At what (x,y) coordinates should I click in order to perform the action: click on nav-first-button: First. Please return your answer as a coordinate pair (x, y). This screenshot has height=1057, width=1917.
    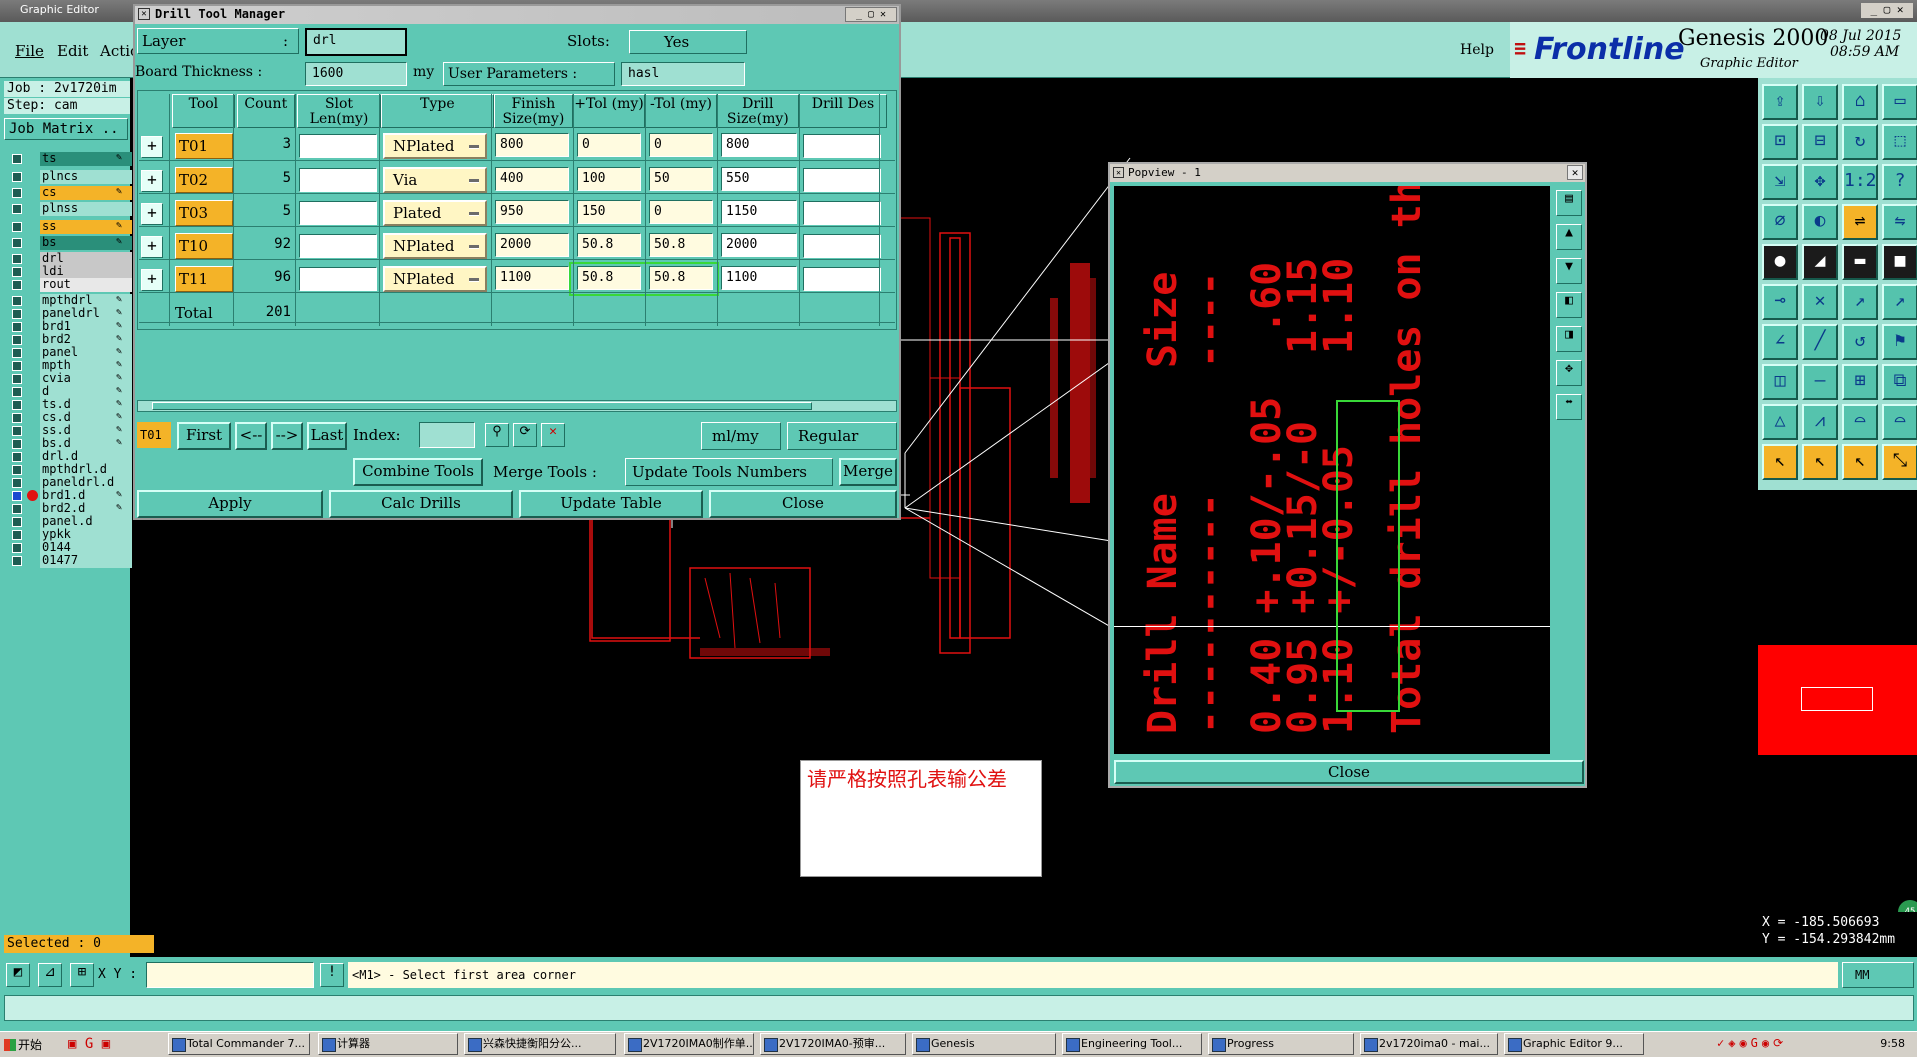
    Looking at the image, I should click on (204, 436).